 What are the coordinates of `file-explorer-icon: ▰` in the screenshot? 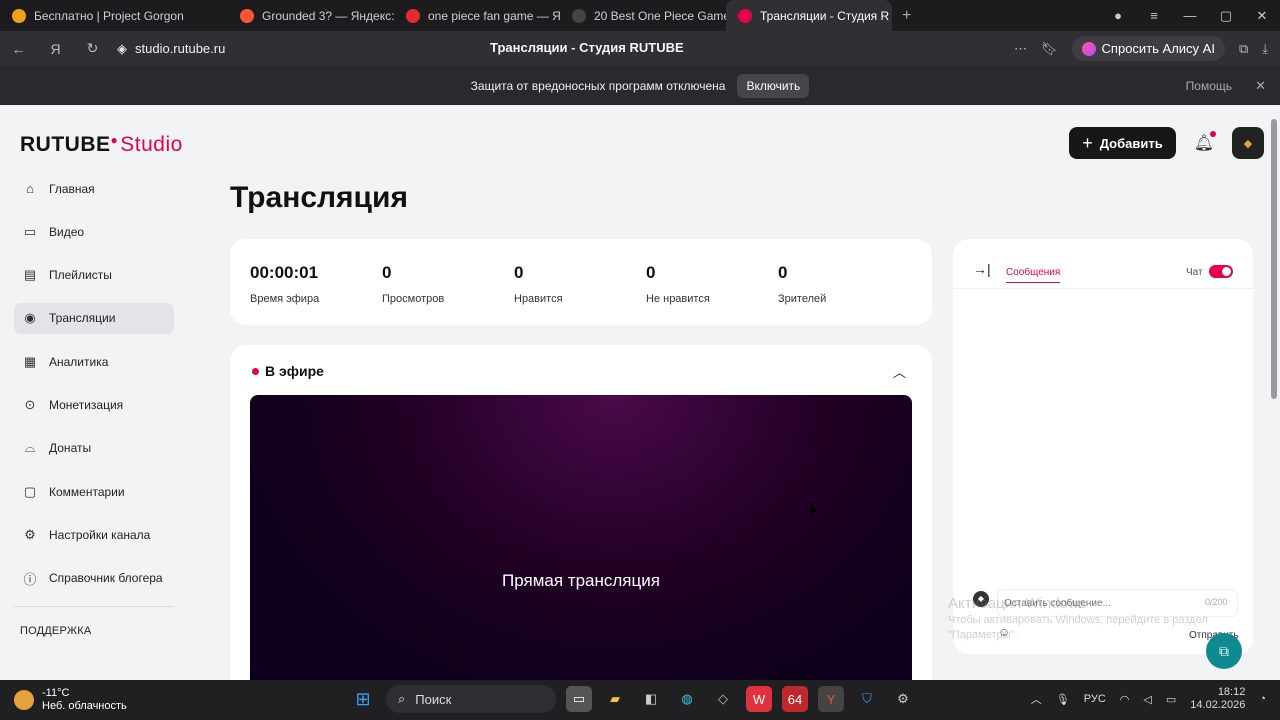 It's located at (615, 699).